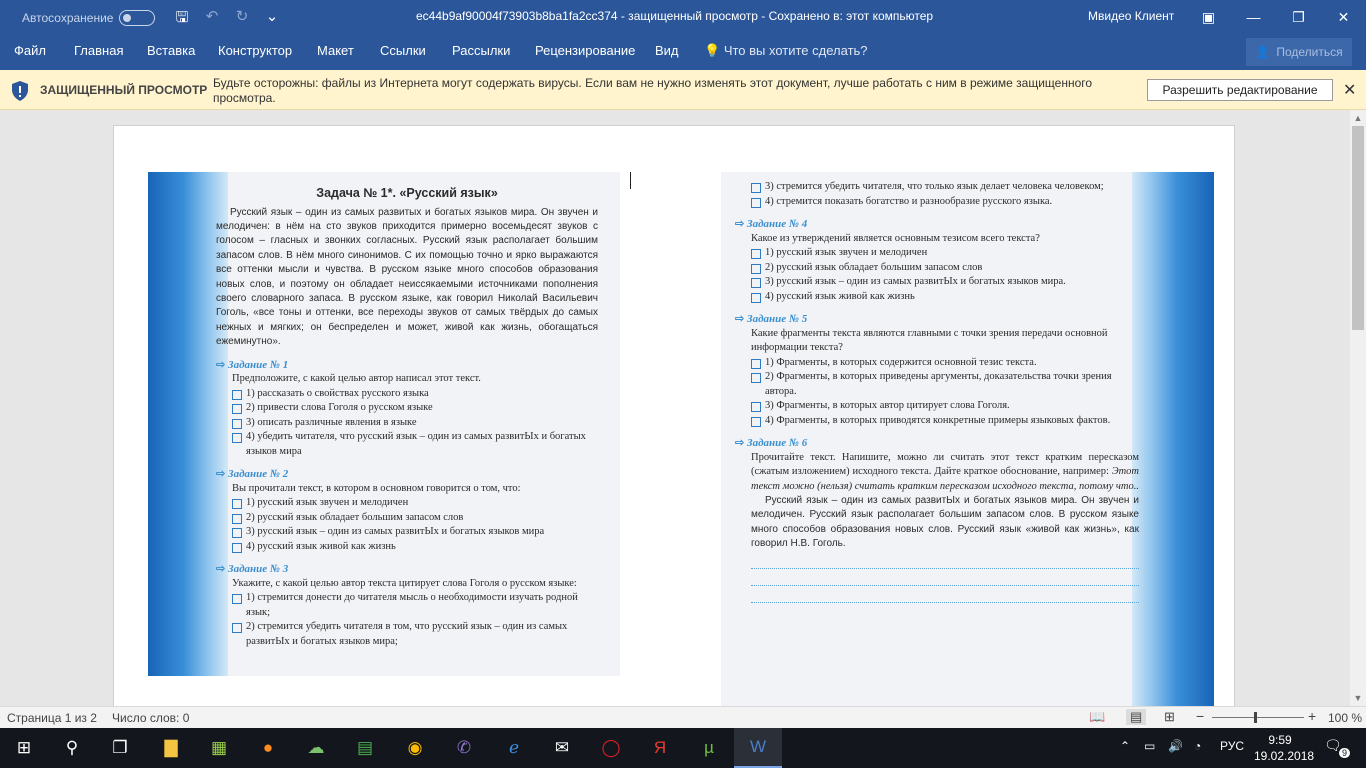 The image size is (1366, 768). Describe the element at coordinates (407, 365) in the screenshot. I see `task-1-label: Задание № 1` at that location.